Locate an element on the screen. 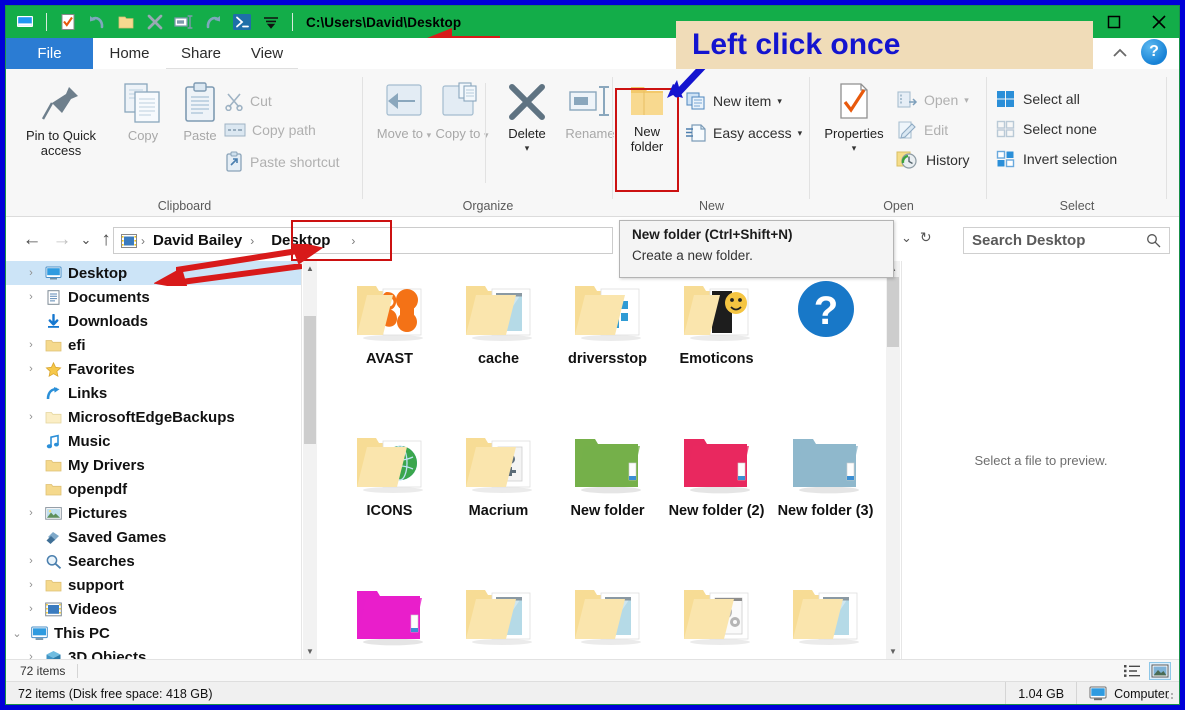 Image resolution: width=1185 pixels, height=710 pixels. pin-to-quick-access-button: Pin to Quick access is located at coordinates (61, 120).